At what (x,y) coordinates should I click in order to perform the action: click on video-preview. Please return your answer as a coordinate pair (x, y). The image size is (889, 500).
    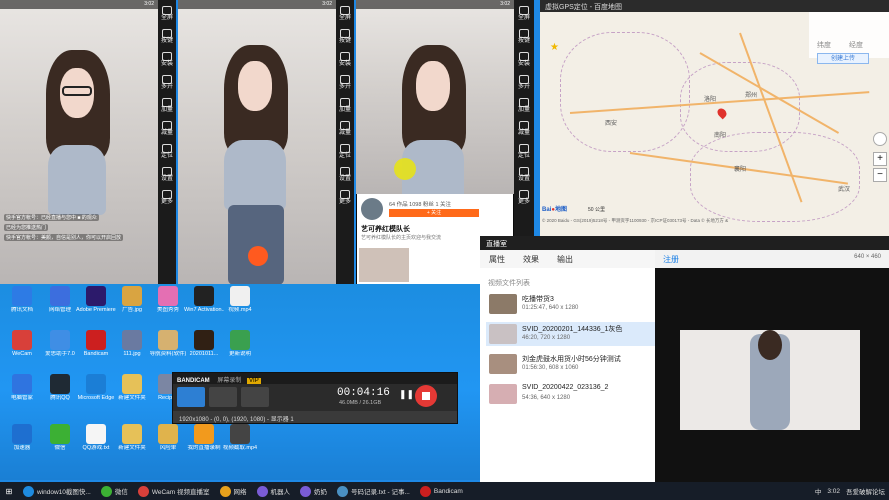
    Looking at the image, I should click on (772, 375).